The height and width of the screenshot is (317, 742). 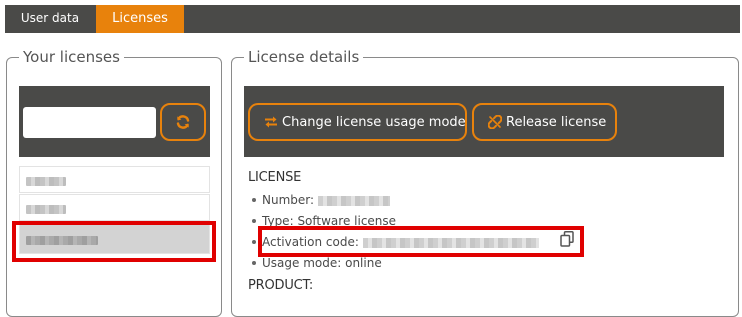 I want to click on your-licenses-legend: Your licenses, so click(x=71, y=57).